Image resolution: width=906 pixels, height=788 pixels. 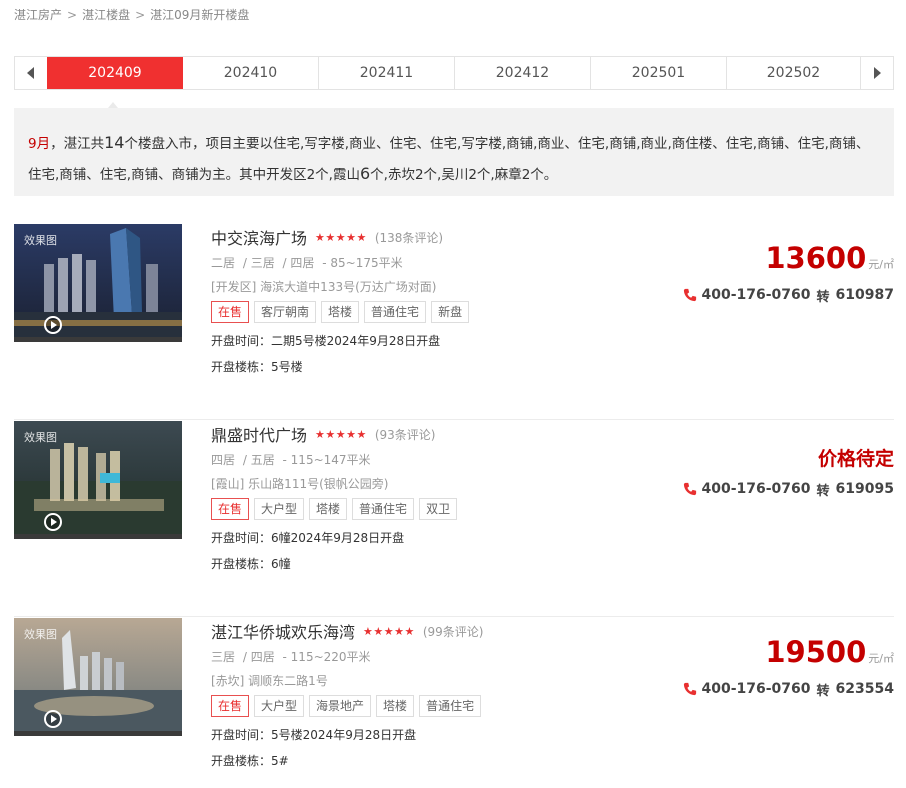 I want to click on phone-contact: 400-176-0760 转 619095, so click(x=784, y=489).